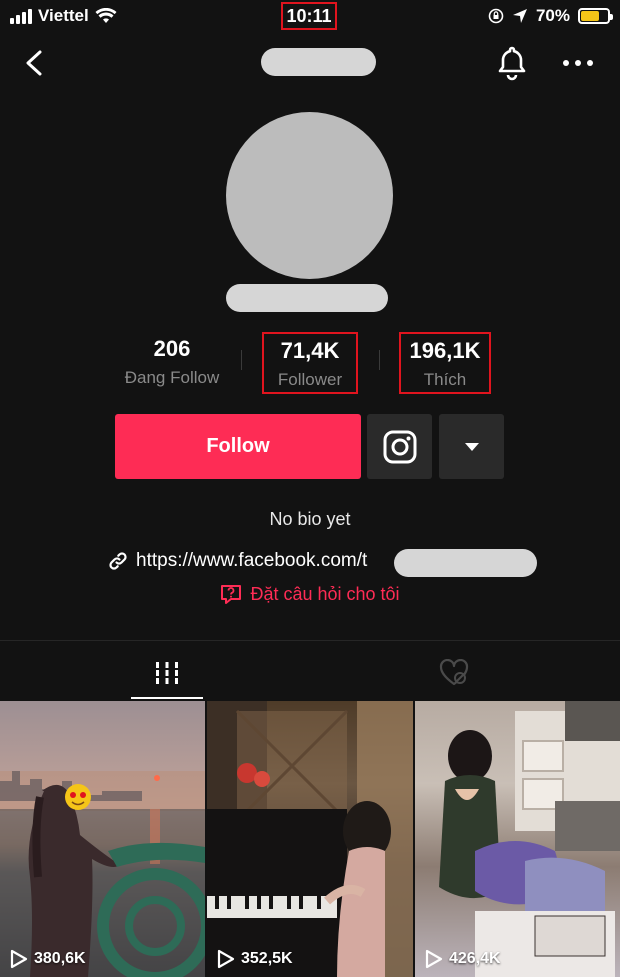 The height and width of the screenshot is (977, 620). What do you see at coordinates (238, 446) in the screenshot?
I see `follow-button: Follow` at bounding box center [238, 446].